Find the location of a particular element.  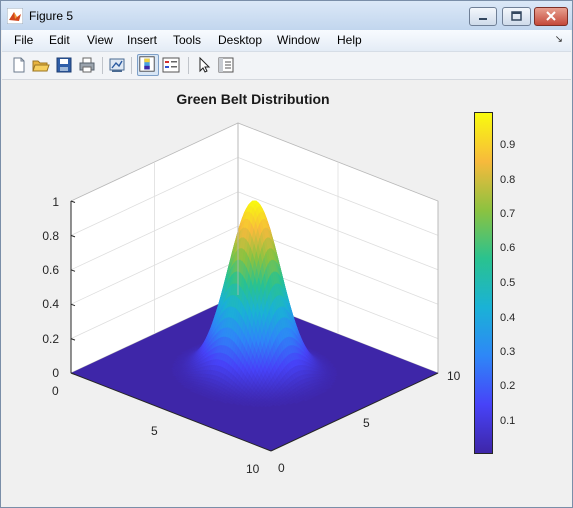

matlab-logo-icon is located at coordinates (15, 16).